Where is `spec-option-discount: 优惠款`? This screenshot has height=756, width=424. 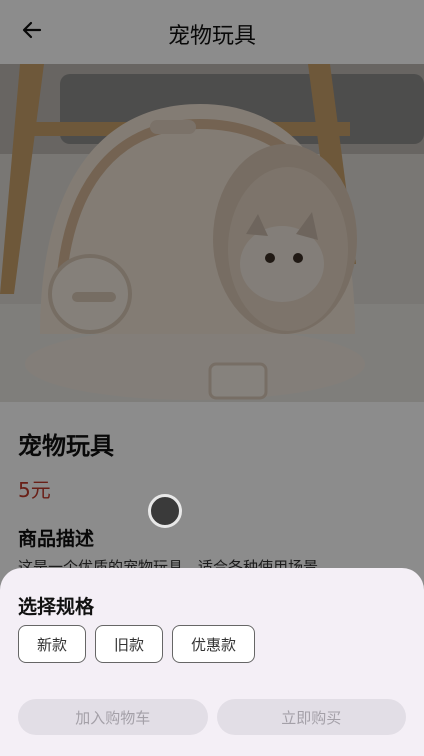
spec-option-discount: 优惠款 is located at coordinates (214, 644).